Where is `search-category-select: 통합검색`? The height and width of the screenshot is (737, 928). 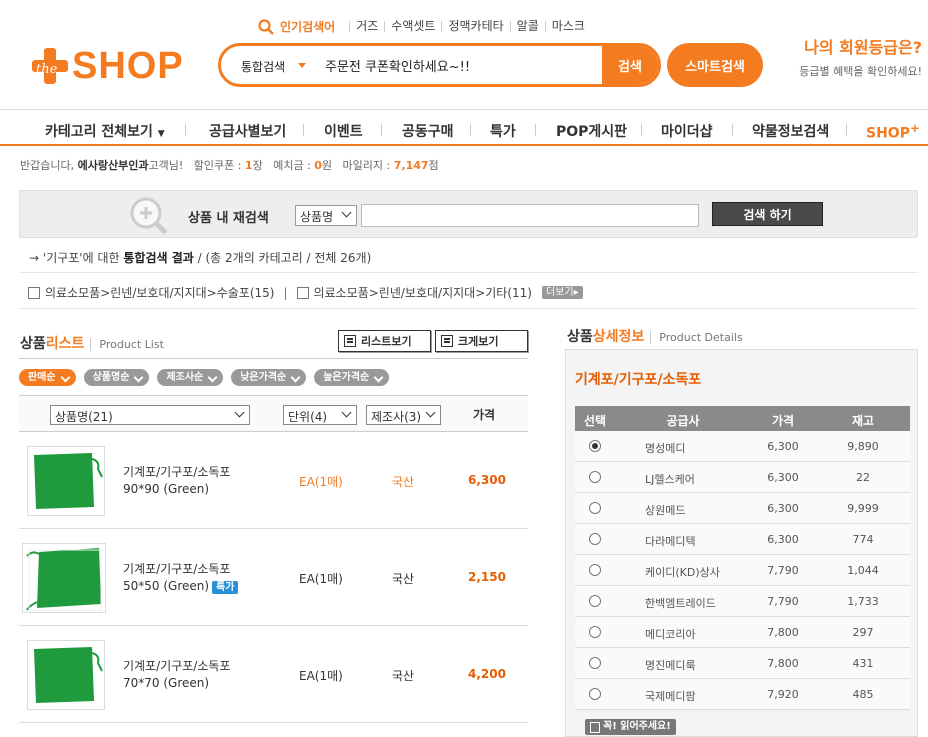
search-category-select: 통합검색 is located at coordinates (263, 66).